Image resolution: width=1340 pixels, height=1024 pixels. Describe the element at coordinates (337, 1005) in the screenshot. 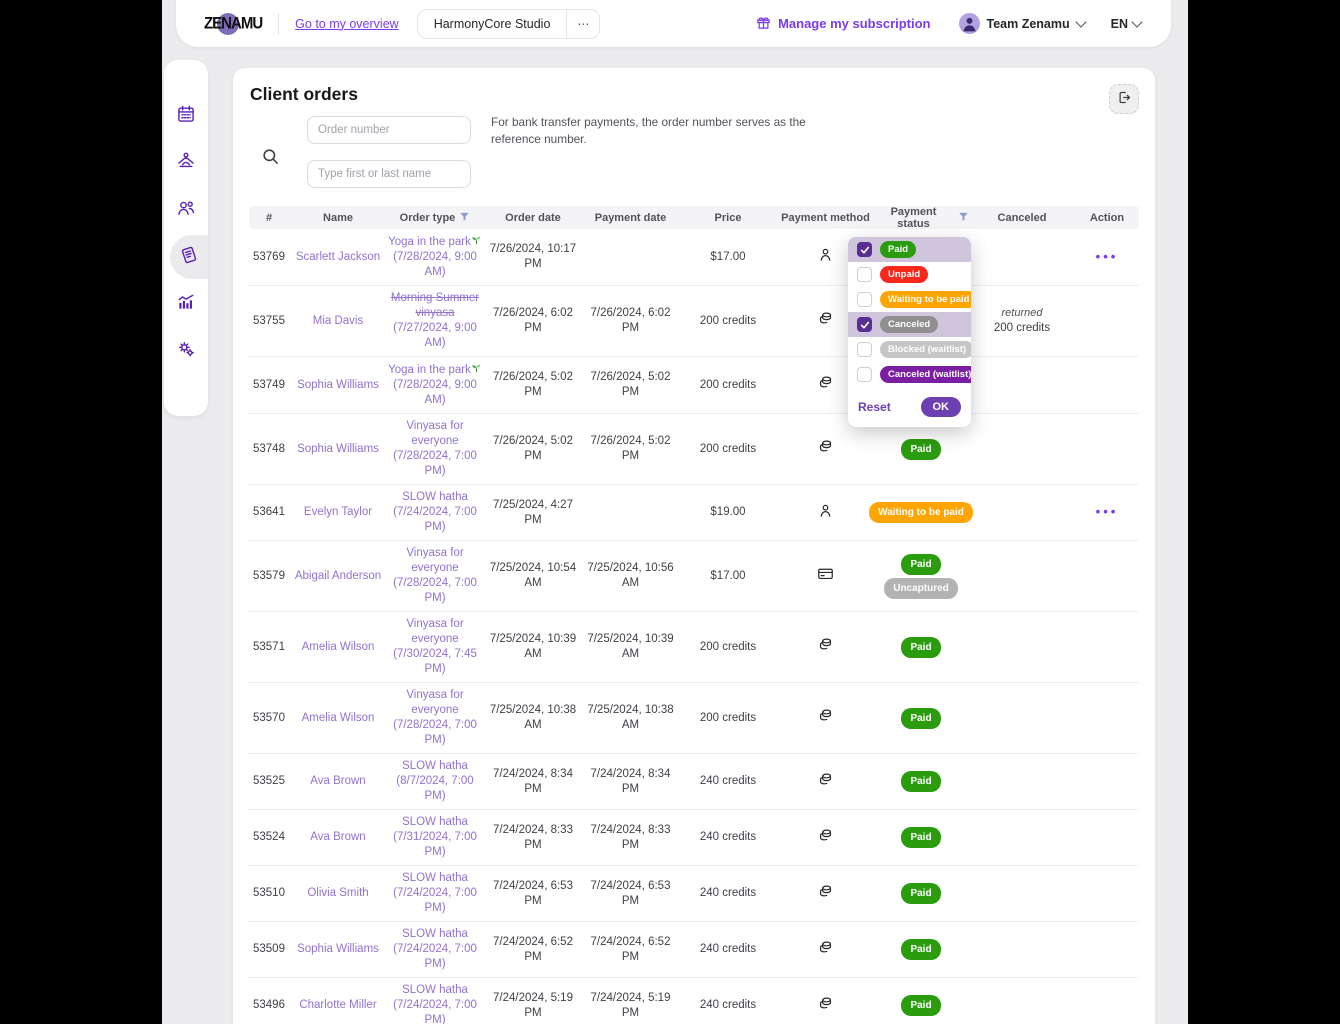

I see `client-name-link: Charlotte Miller` at that location.